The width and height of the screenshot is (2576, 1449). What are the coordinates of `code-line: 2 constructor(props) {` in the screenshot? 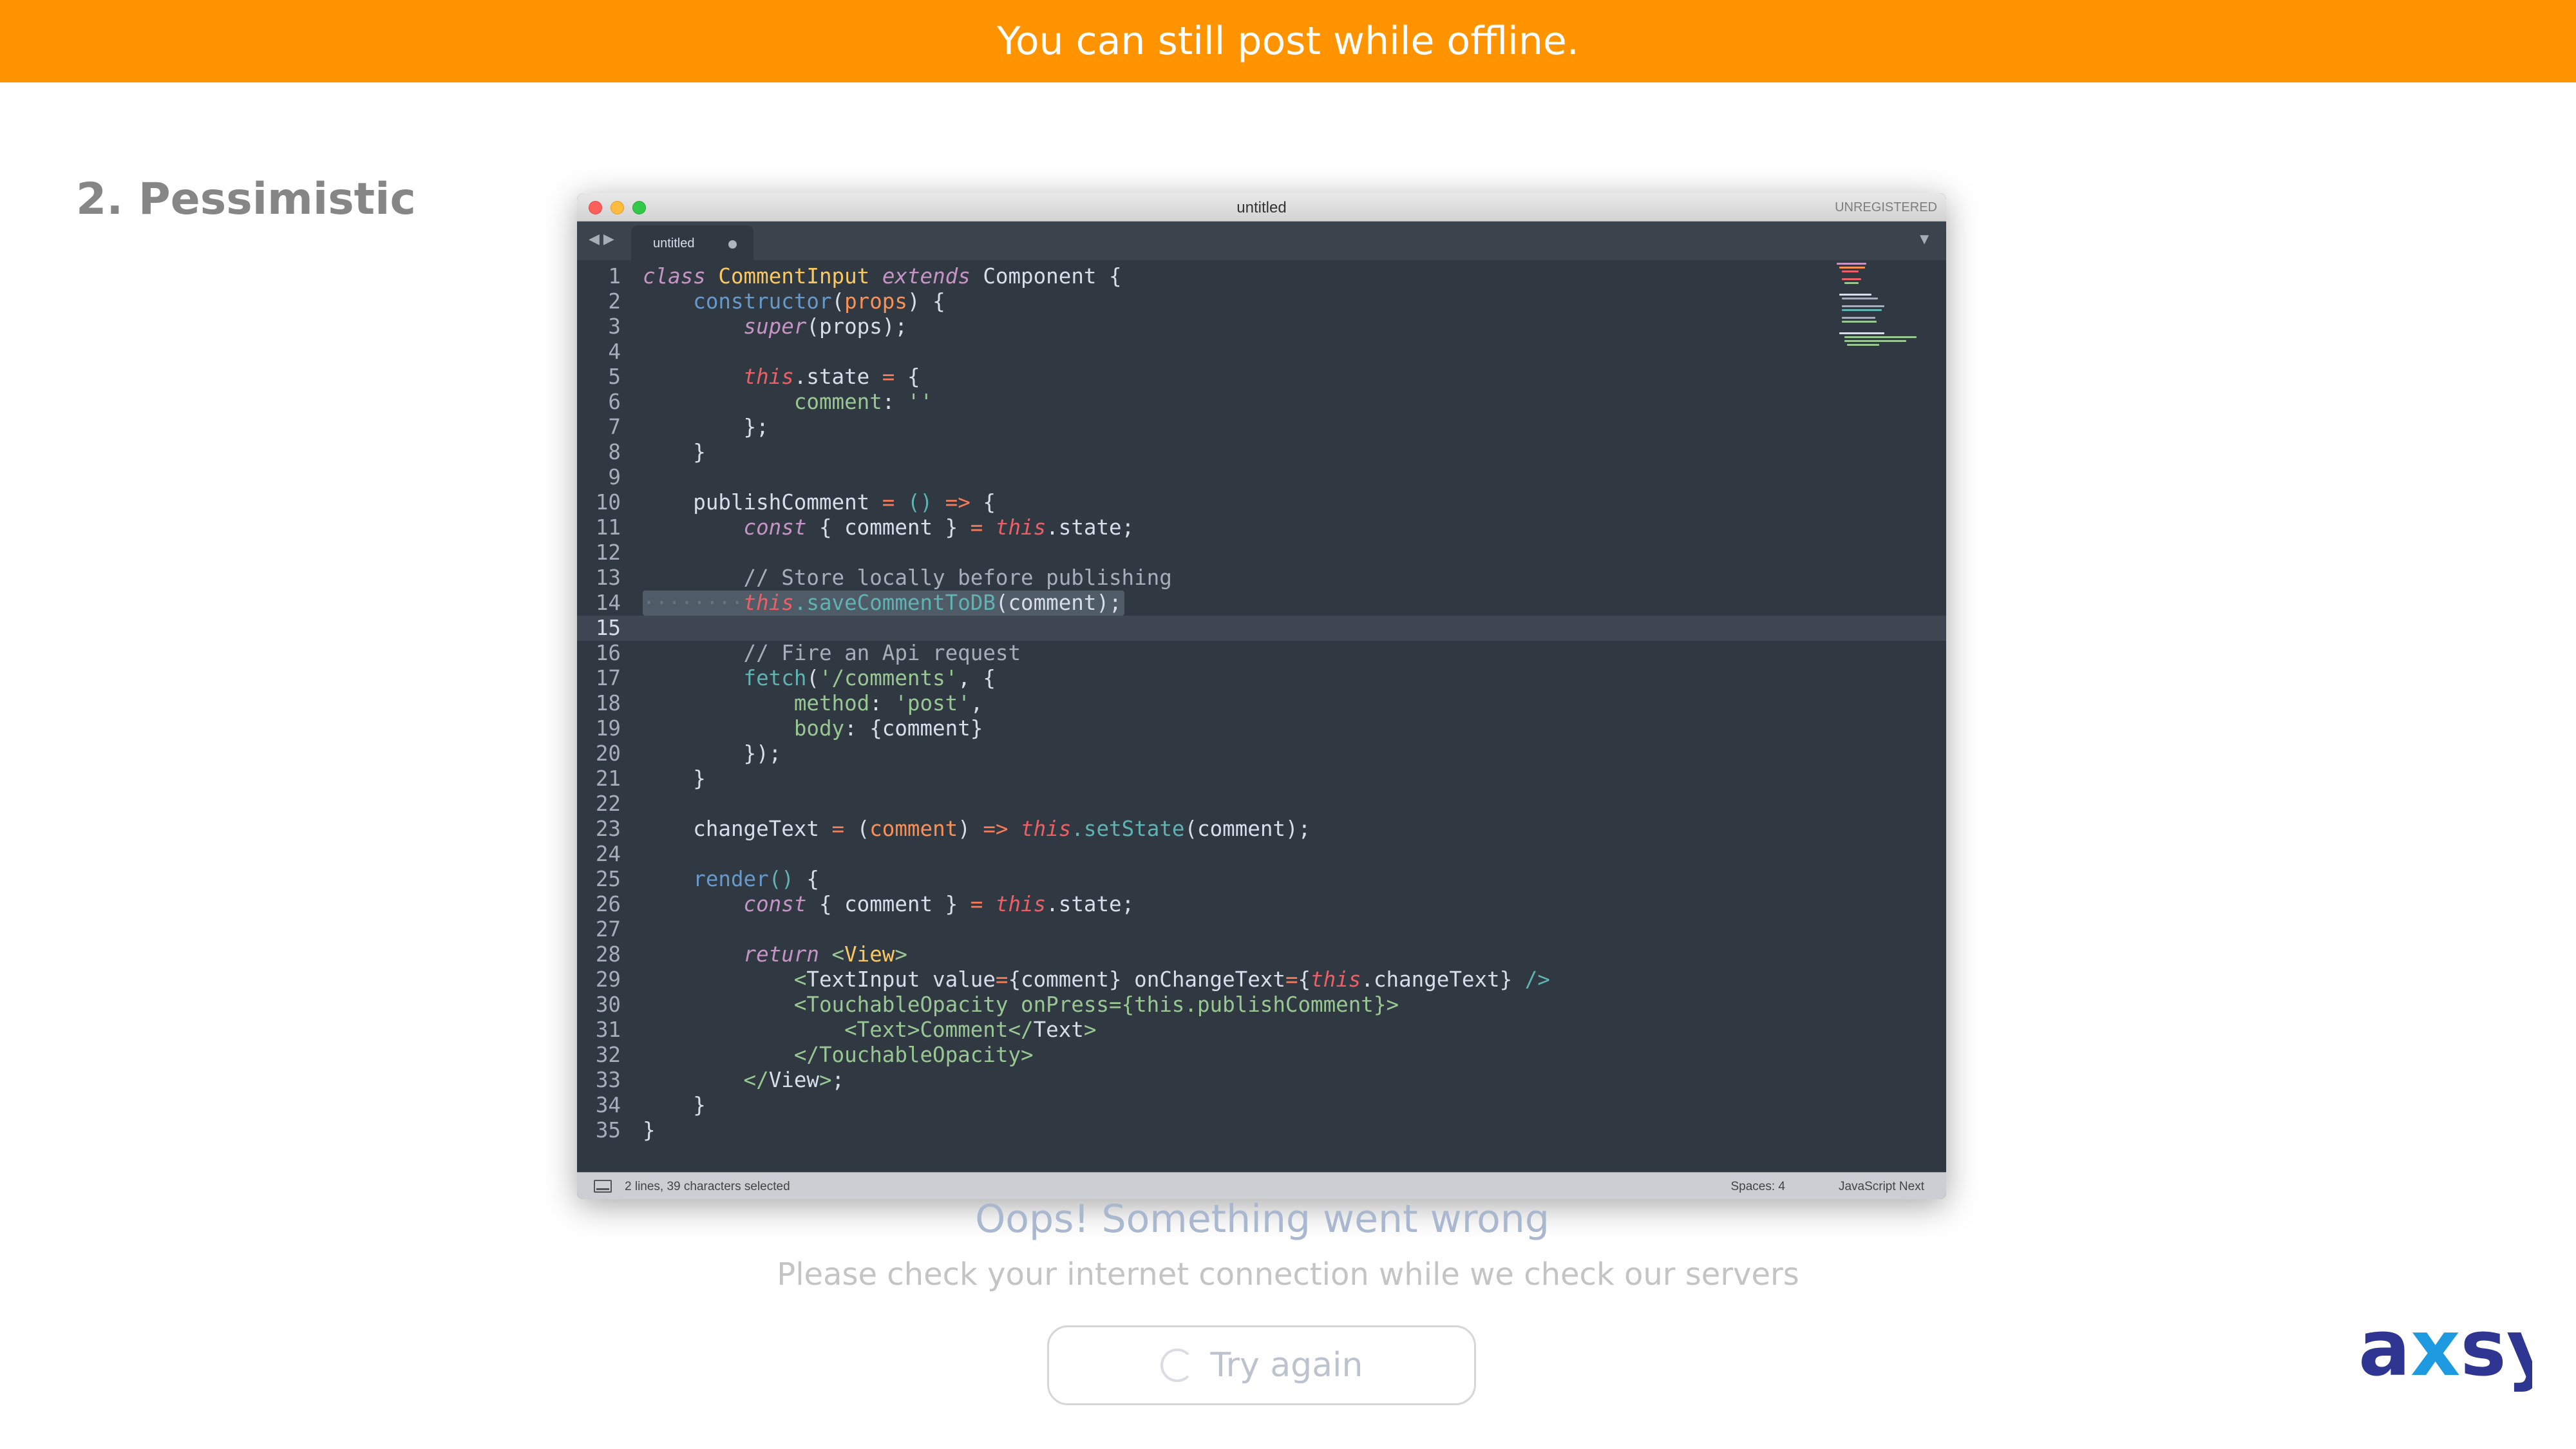 It's located at (1261, 301).